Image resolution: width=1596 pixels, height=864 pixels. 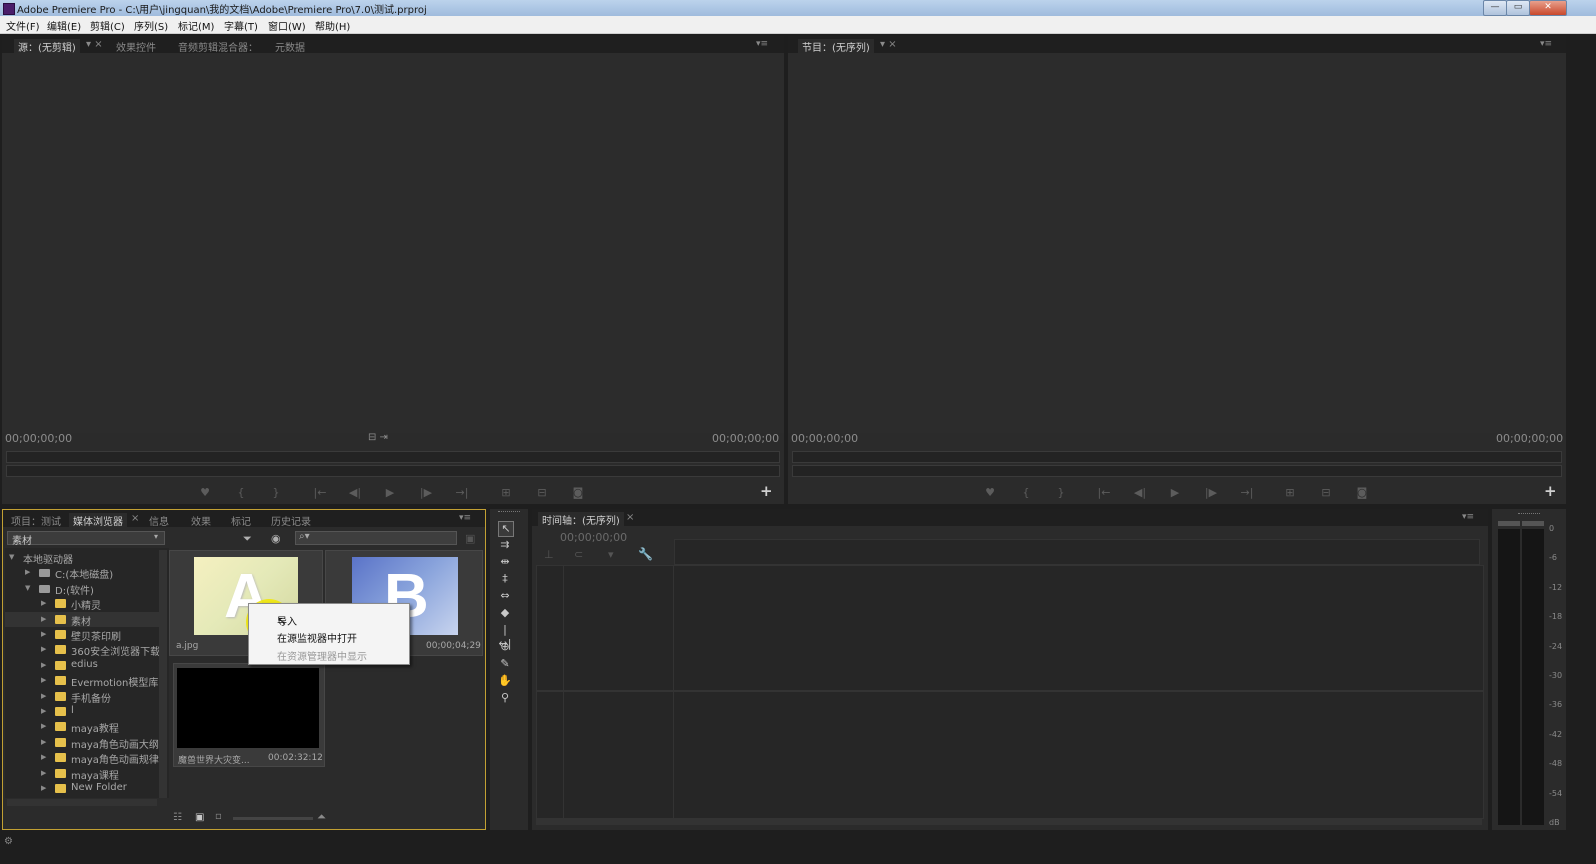 I want to click on lift-icon: ⊞, so click(x=1290, y=492).